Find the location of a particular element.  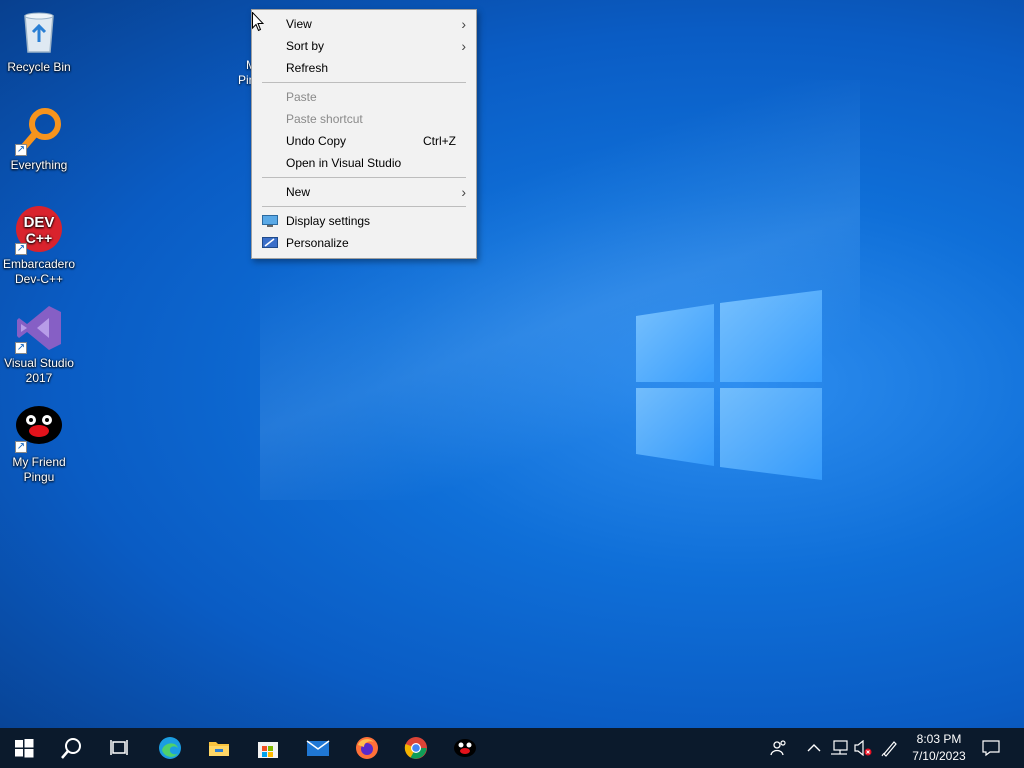

menu-item-open-in-visual-studio-label: Open in Visual Studio is located at coordinates (344, 163).